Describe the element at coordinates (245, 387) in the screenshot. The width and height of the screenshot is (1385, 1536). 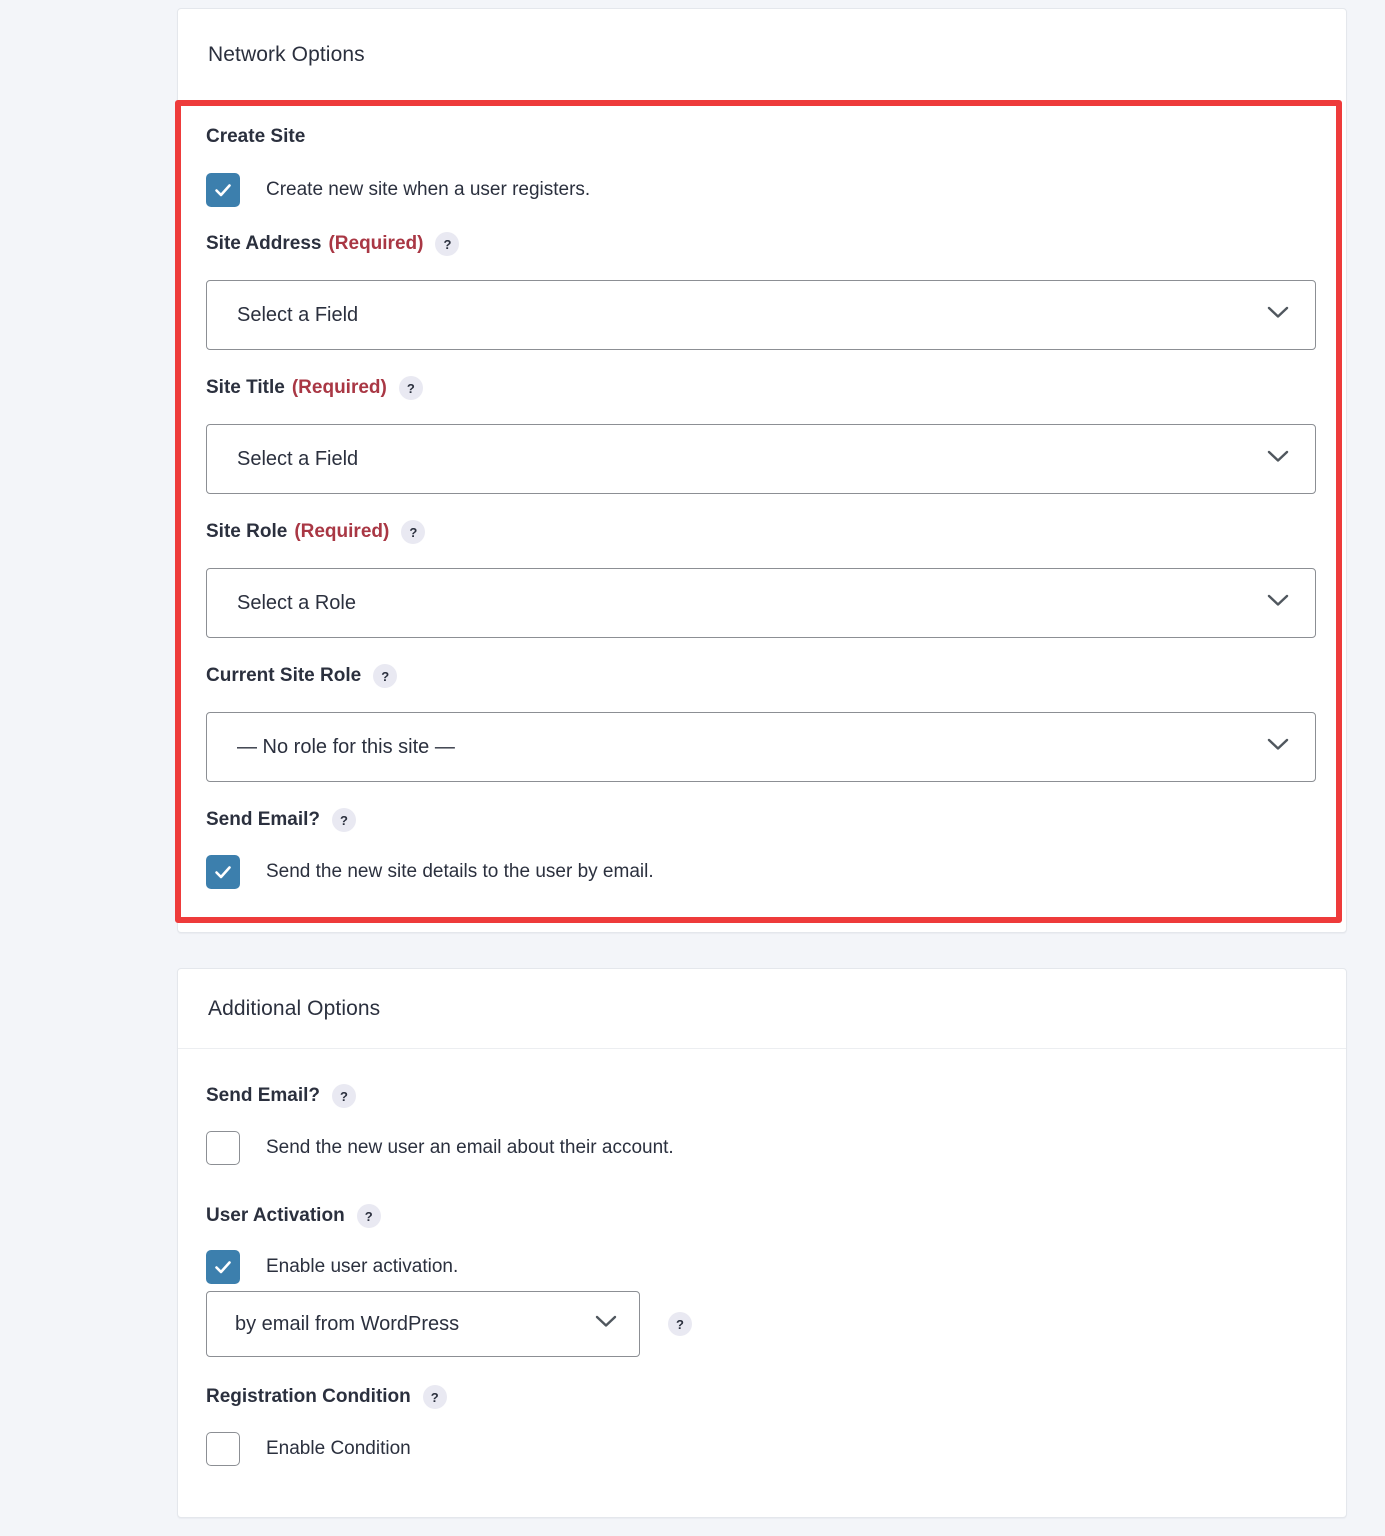
I see `site-title-label: Site Title` at that location.